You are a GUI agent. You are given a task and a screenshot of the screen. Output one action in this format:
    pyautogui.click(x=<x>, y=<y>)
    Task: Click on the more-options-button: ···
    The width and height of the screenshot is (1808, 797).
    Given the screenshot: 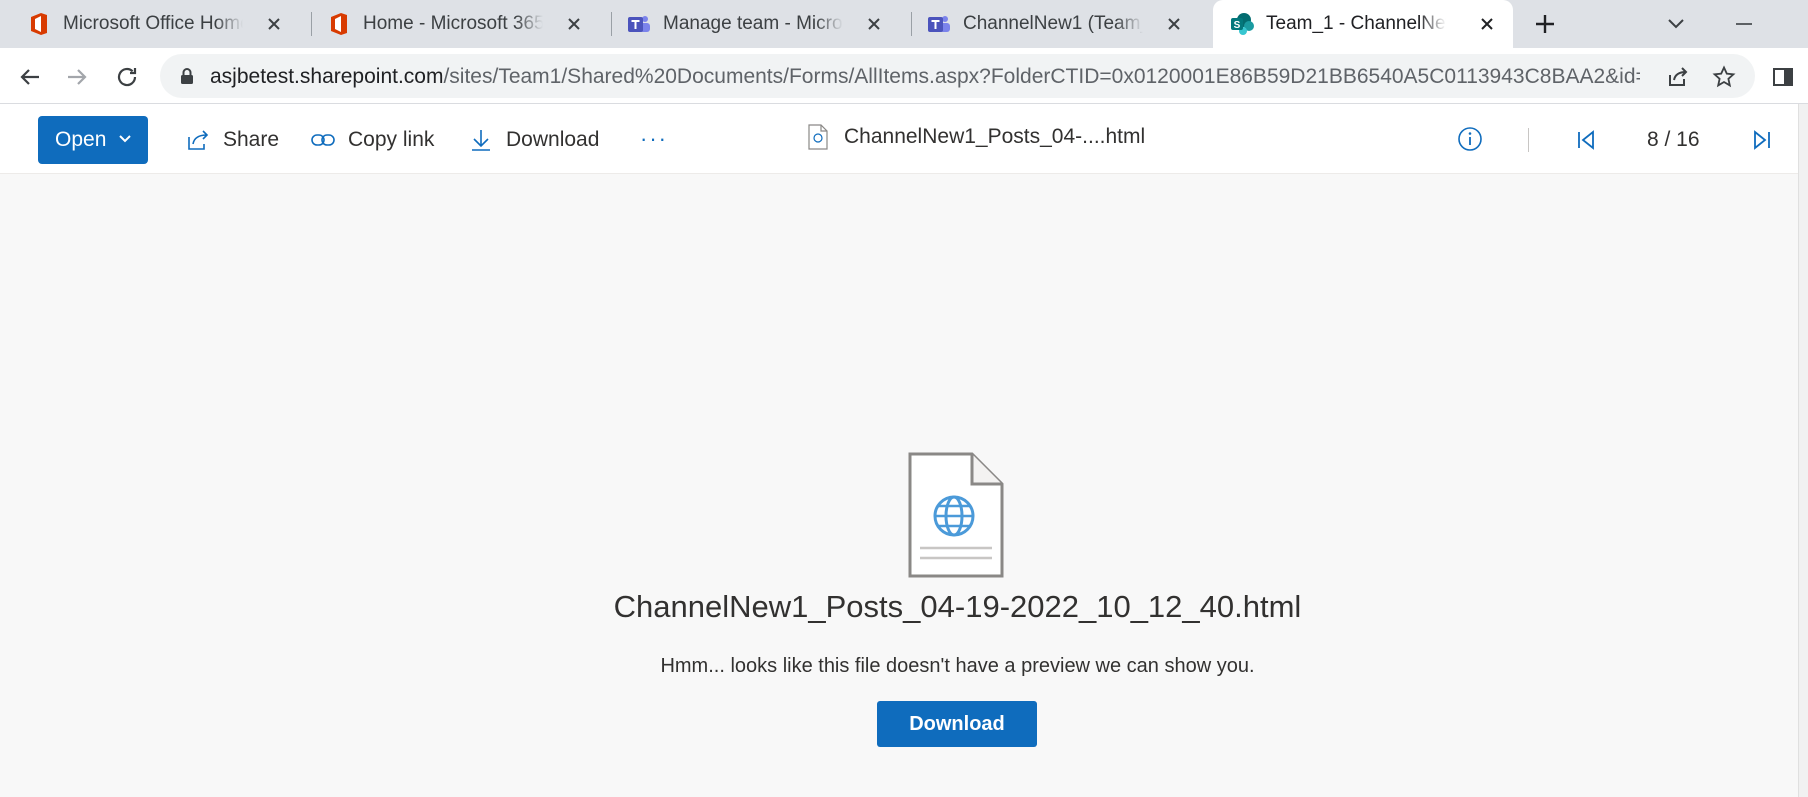 What is the action you would take?
    pyautogui.click(x=654, y=139)
    